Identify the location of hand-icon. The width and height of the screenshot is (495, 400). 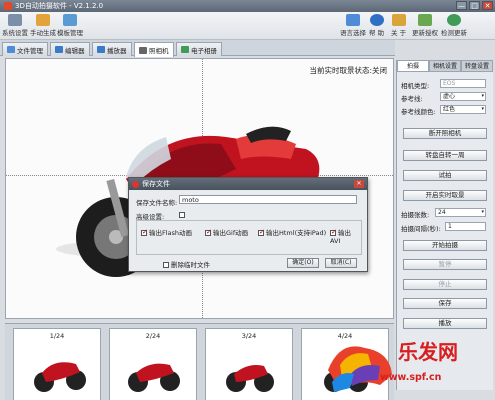
(43, 20).